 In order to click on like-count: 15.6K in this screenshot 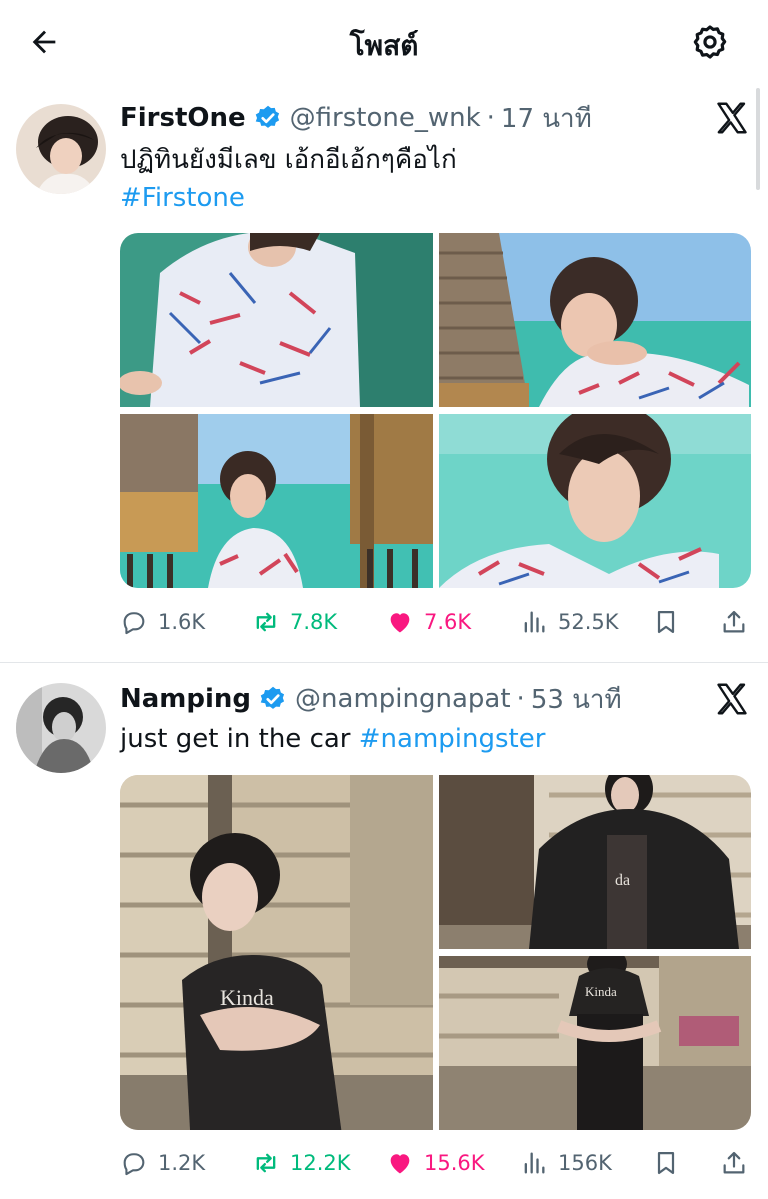, I will do `click(454, 1163)`.